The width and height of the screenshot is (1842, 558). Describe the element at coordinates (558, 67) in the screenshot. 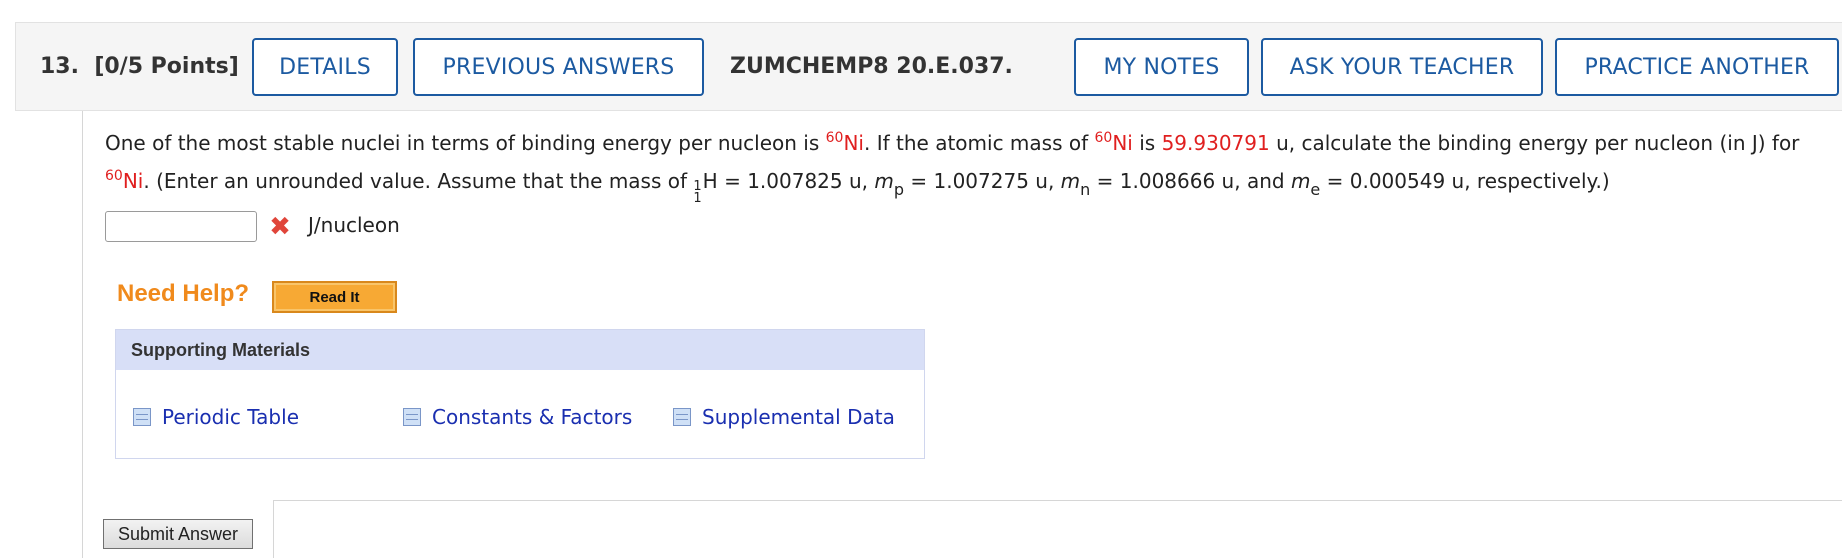

I see `previous-answers-button: PREVIOUS ANSWERS` at that location.